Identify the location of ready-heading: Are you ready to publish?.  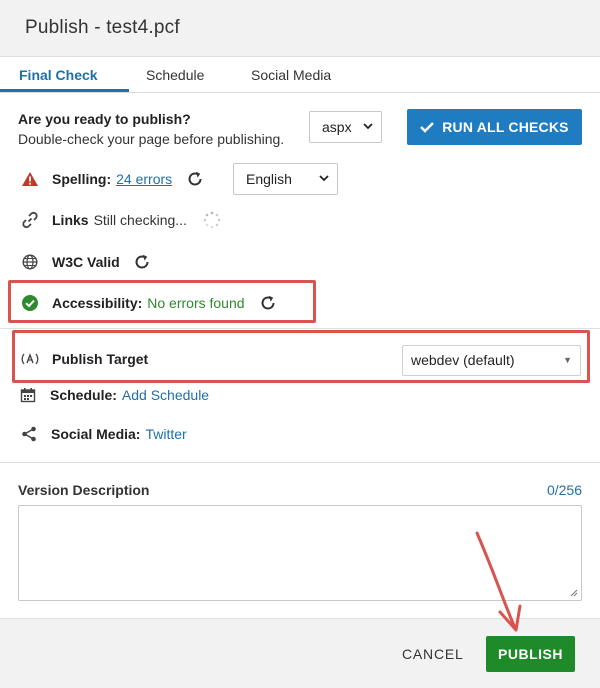
(104, 119).